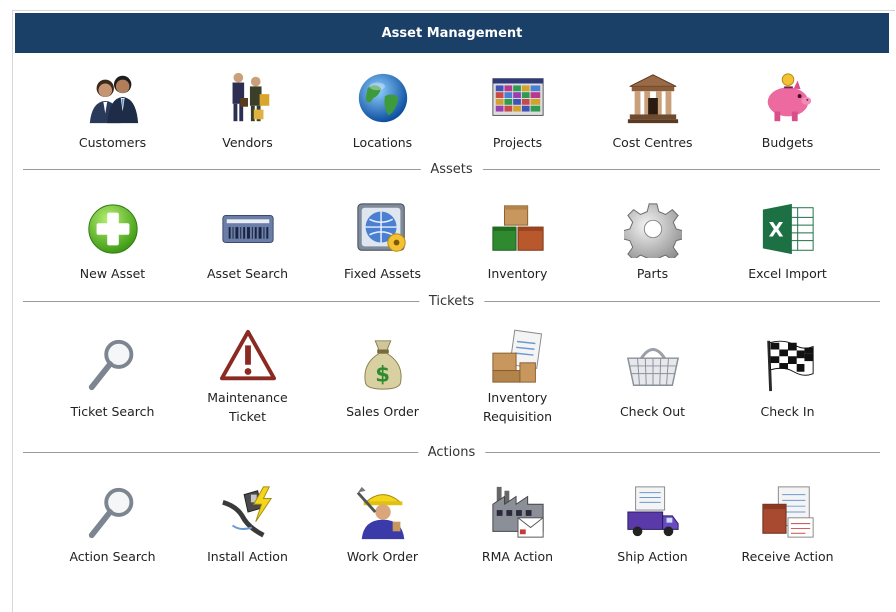  Describe the element at coordinates (653, 512) in the screenshot. I see `truck-icon` at that location.